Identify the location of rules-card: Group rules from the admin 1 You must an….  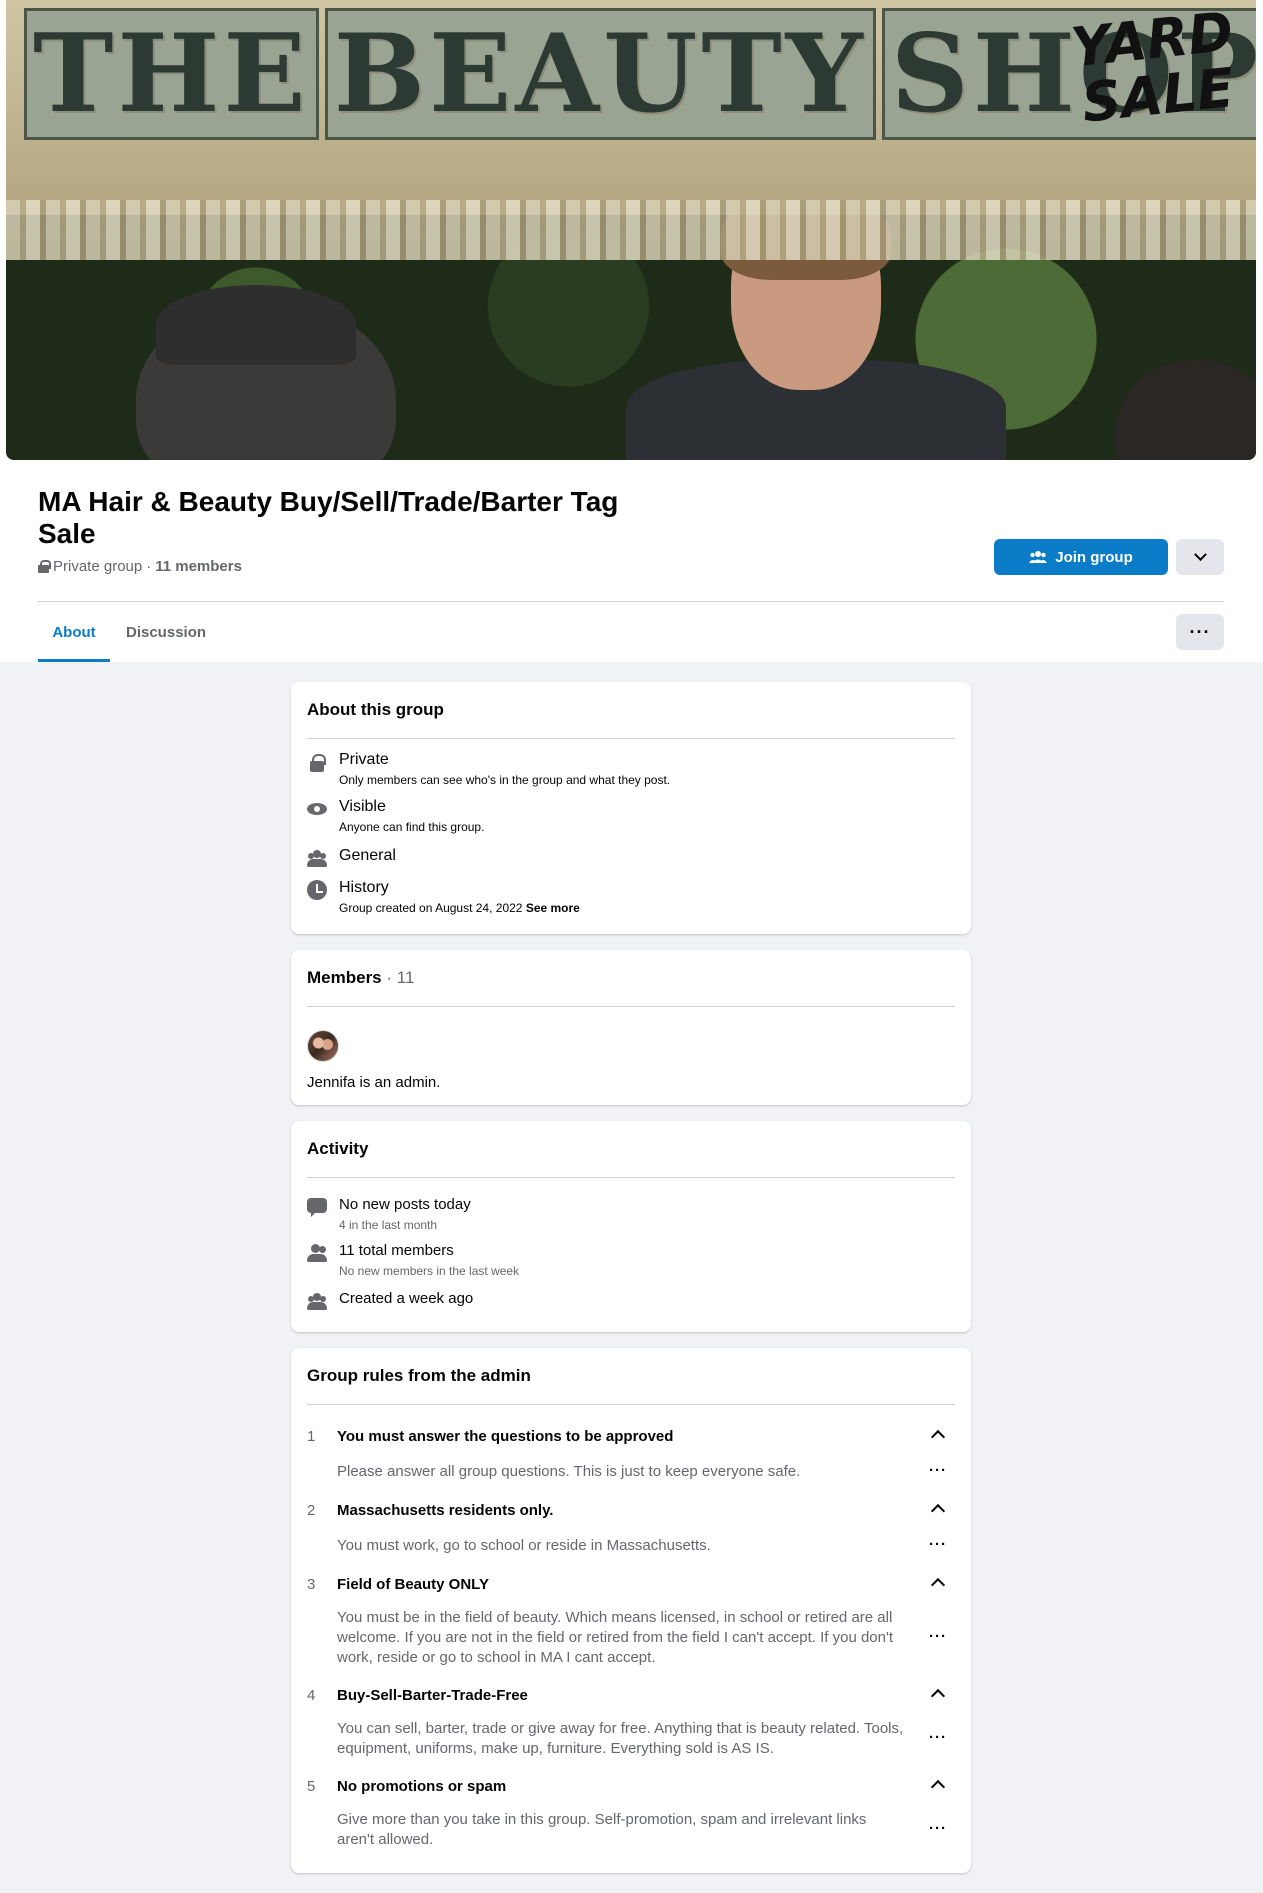
(631, 1610).